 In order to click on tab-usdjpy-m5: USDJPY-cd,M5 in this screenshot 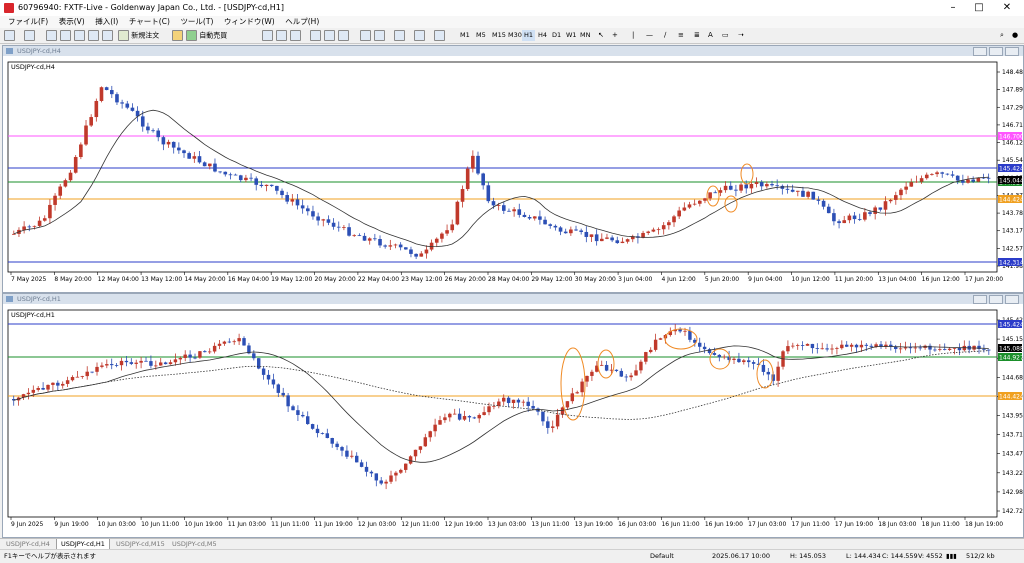, I will do `click(194, 544)`.